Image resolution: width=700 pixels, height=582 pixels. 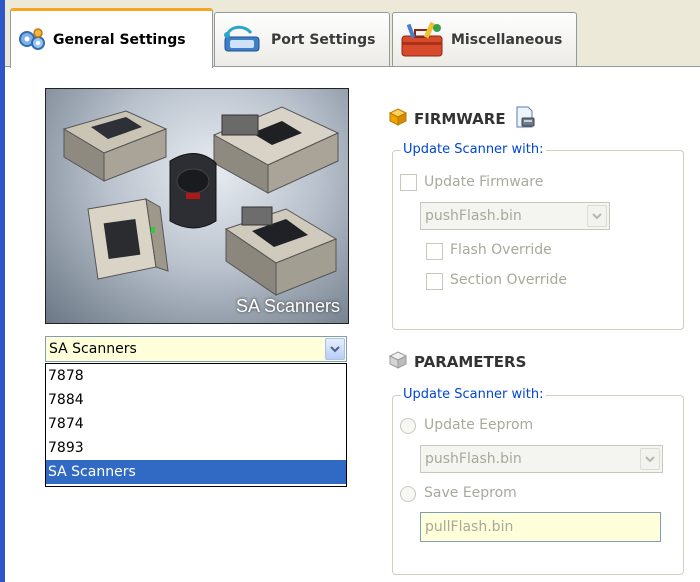 I want to click on firmware-title: FIRMWARE, so click(x=460, y=119).